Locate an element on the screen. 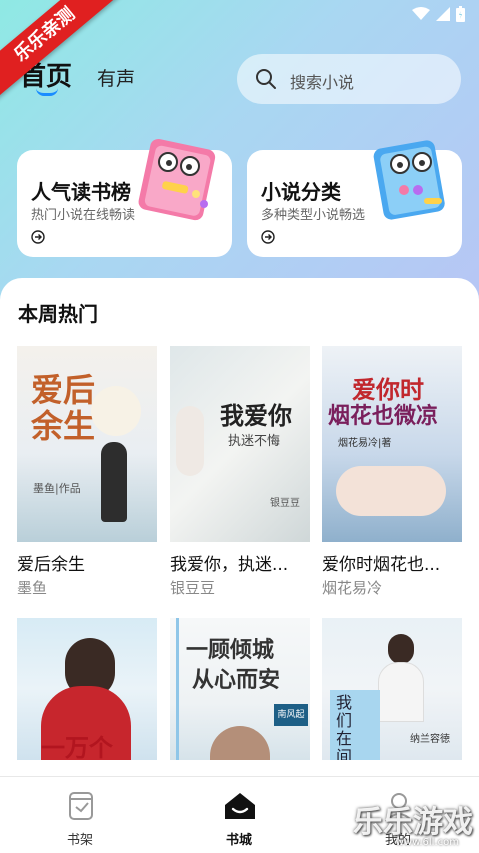 The image size is (479, 853). cover-subtitle: 执迷不悔 is located at coordinates (254, 441).